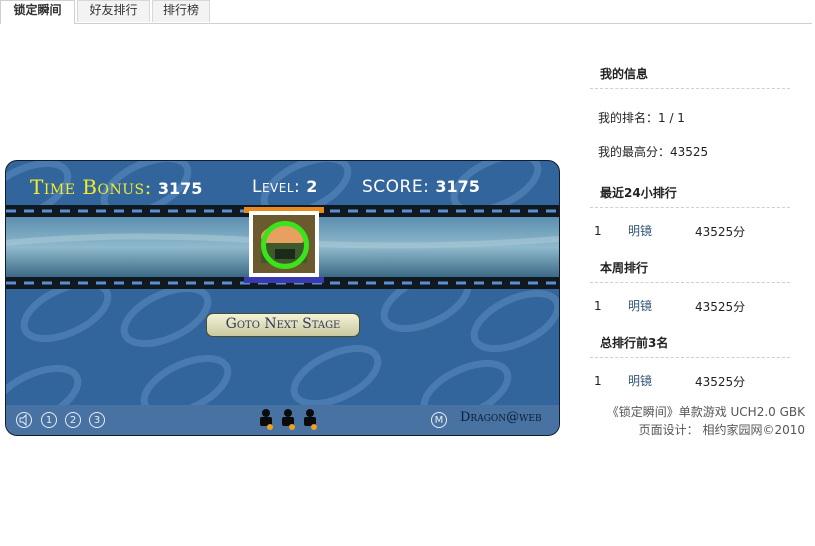  I want to click on level-display: Level: 2, so click(284, 187).